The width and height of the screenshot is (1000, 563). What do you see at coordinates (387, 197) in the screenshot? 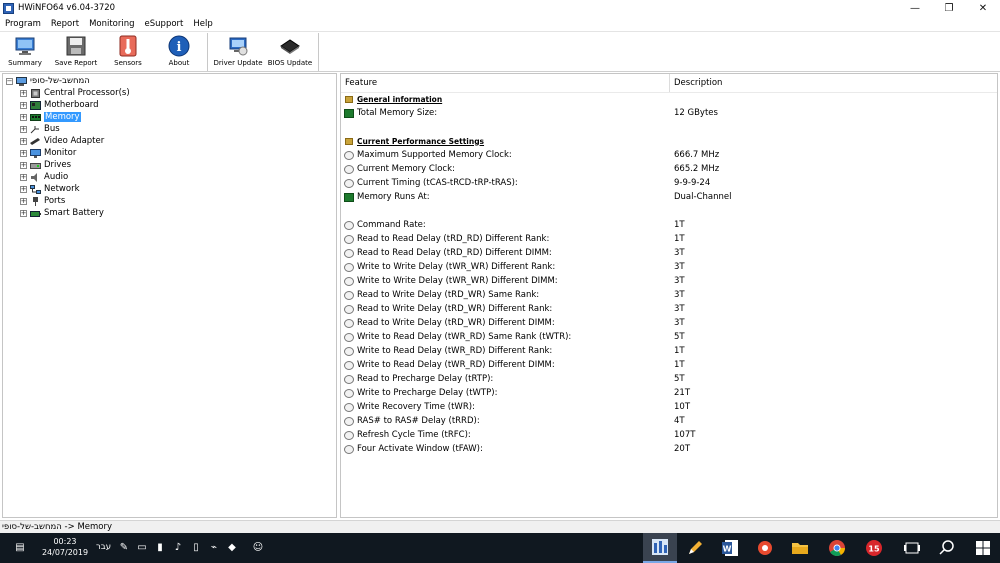
I see `detail-row: Memory Runs At:` at bounding box center [387, 197].